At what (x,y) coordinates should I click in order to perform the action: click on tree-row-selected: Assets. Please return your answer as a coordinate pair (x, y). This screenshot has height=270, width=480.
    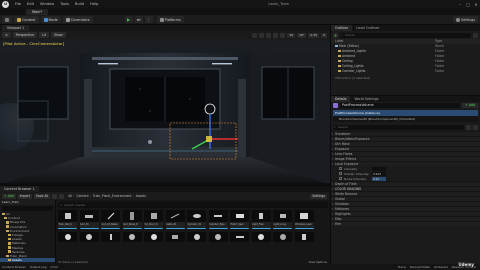
    Looking at the image, I should click on (27, 260).